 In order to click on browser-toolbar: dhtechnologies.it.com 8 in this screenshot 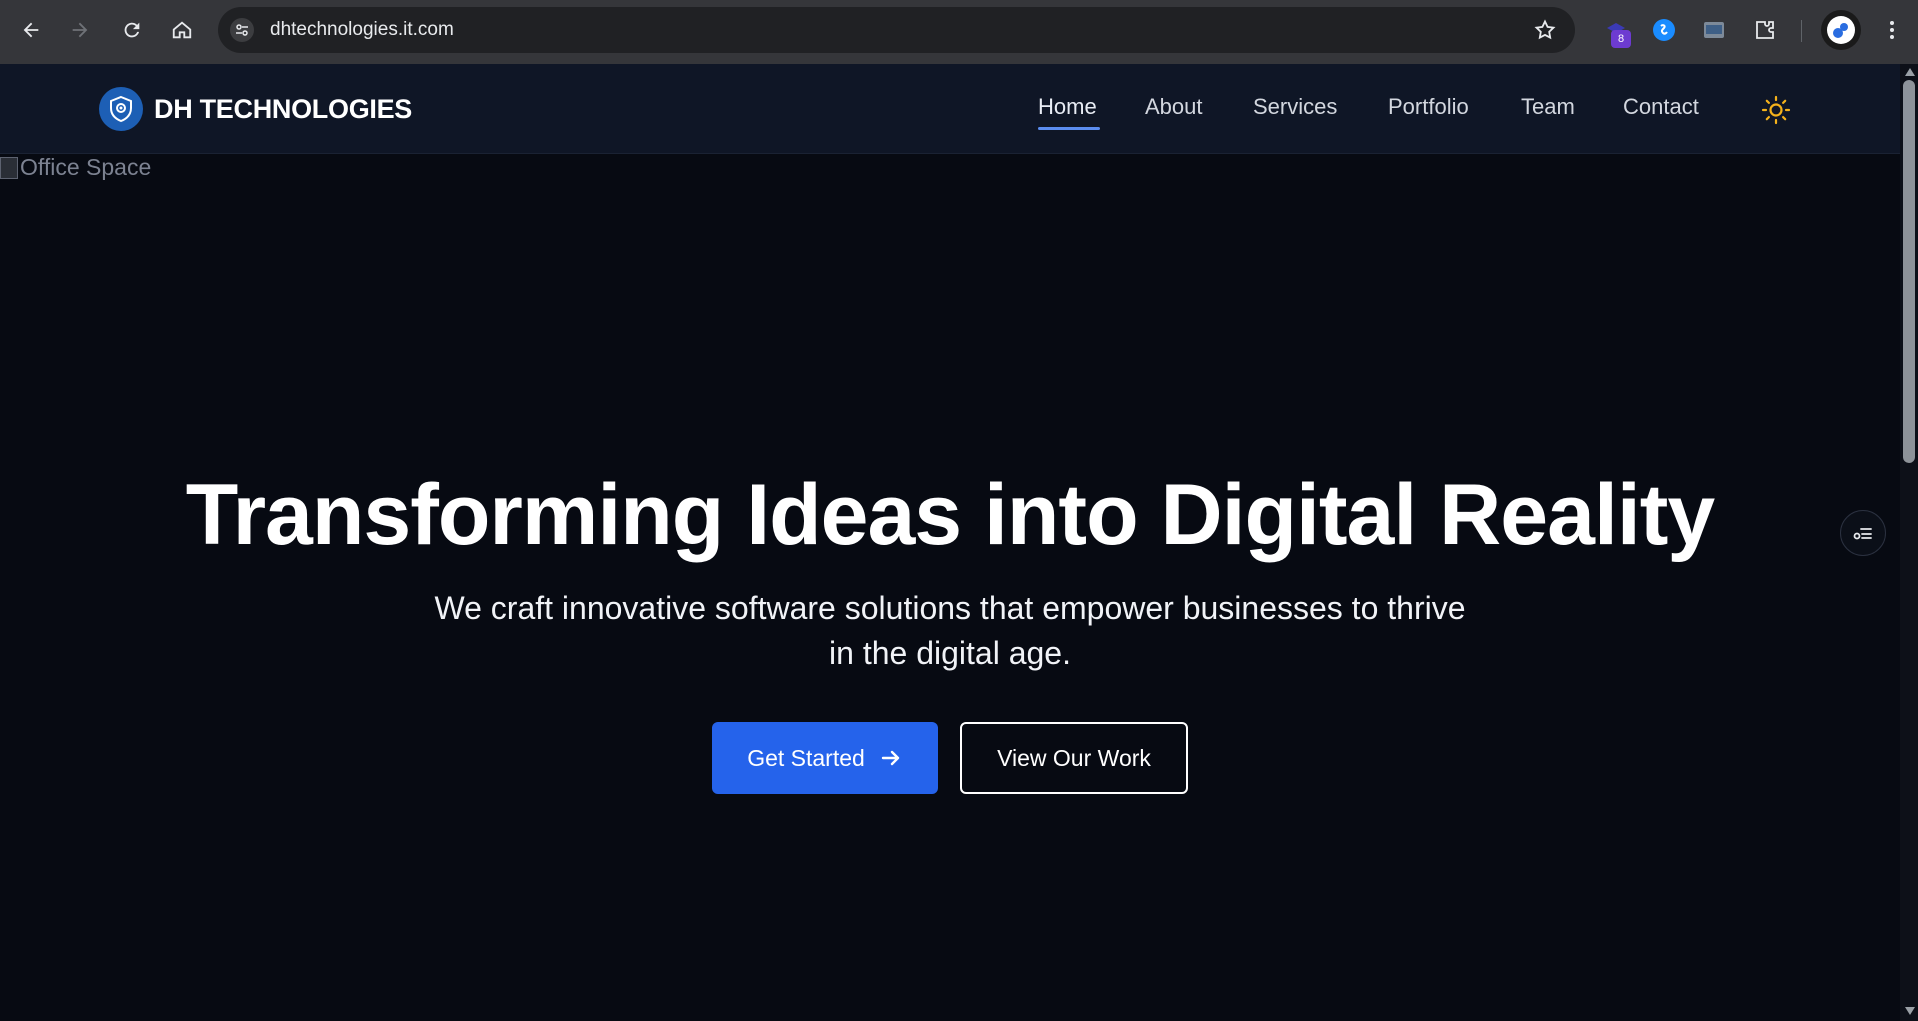, I will do `click(959, 32)`.